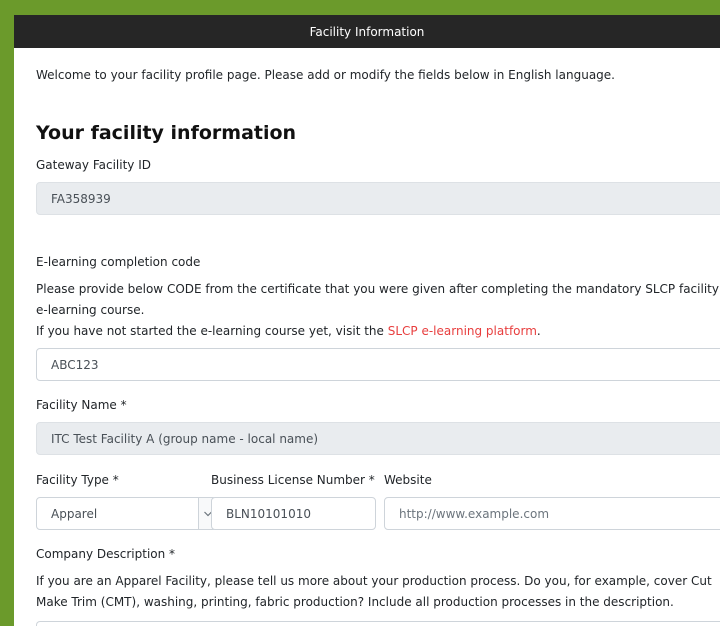 This screenshot has height=626, width=720. I want to click on elearning-help-suffix: ., so click(538, 331).